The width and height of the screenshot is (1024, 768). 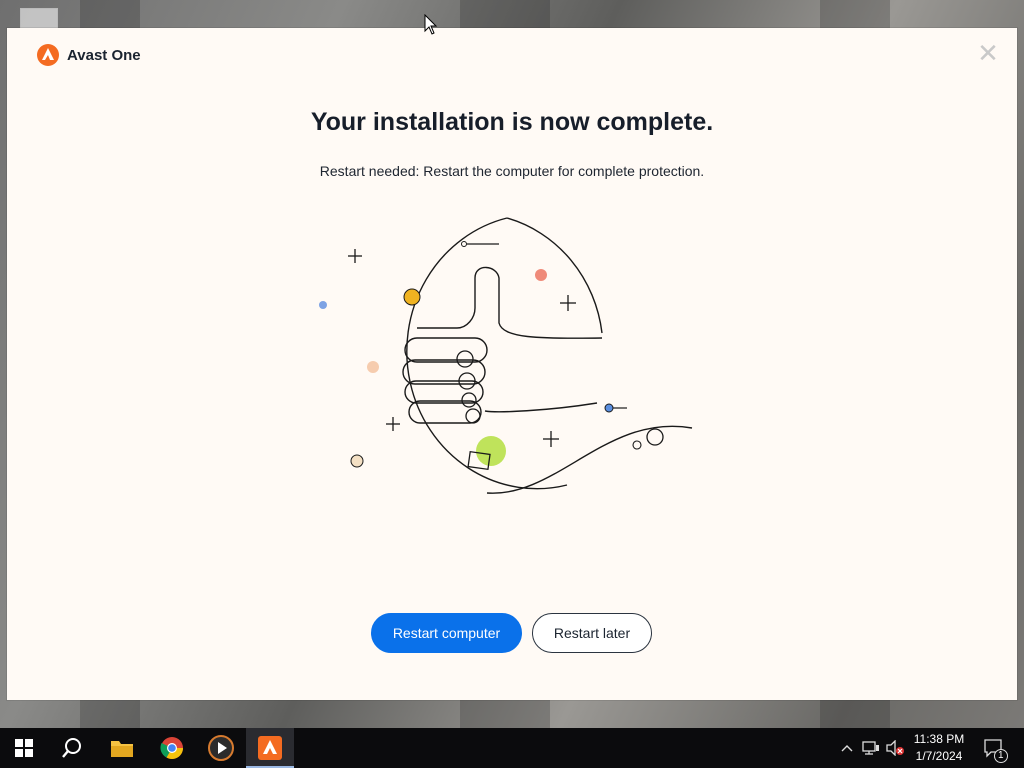 I want to click on volume-muted-icon, so click(x=895, y=748).